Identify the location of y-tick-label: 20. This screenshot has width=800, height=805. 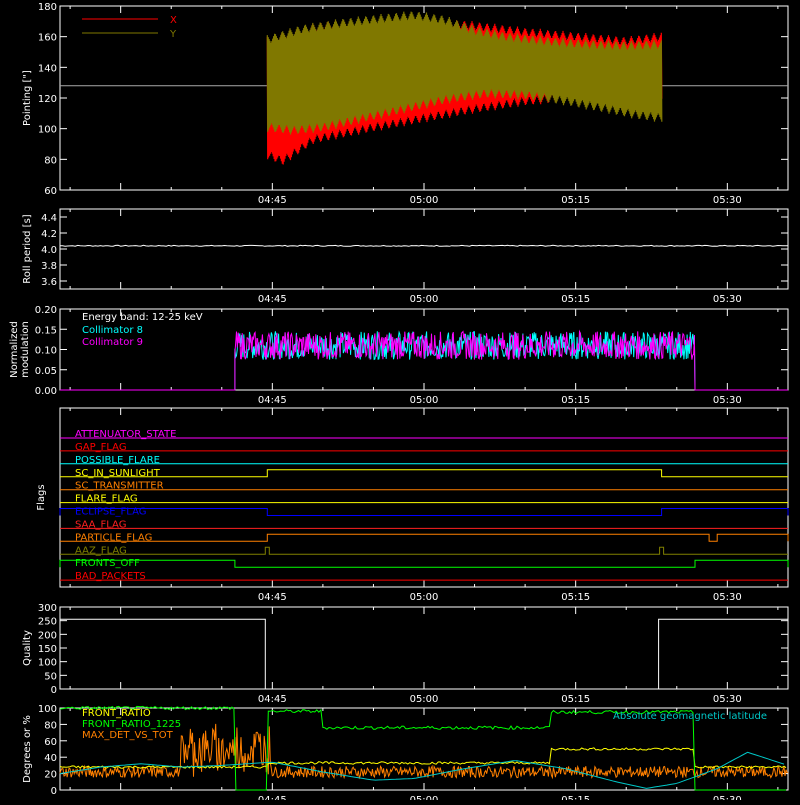
(50, 775).